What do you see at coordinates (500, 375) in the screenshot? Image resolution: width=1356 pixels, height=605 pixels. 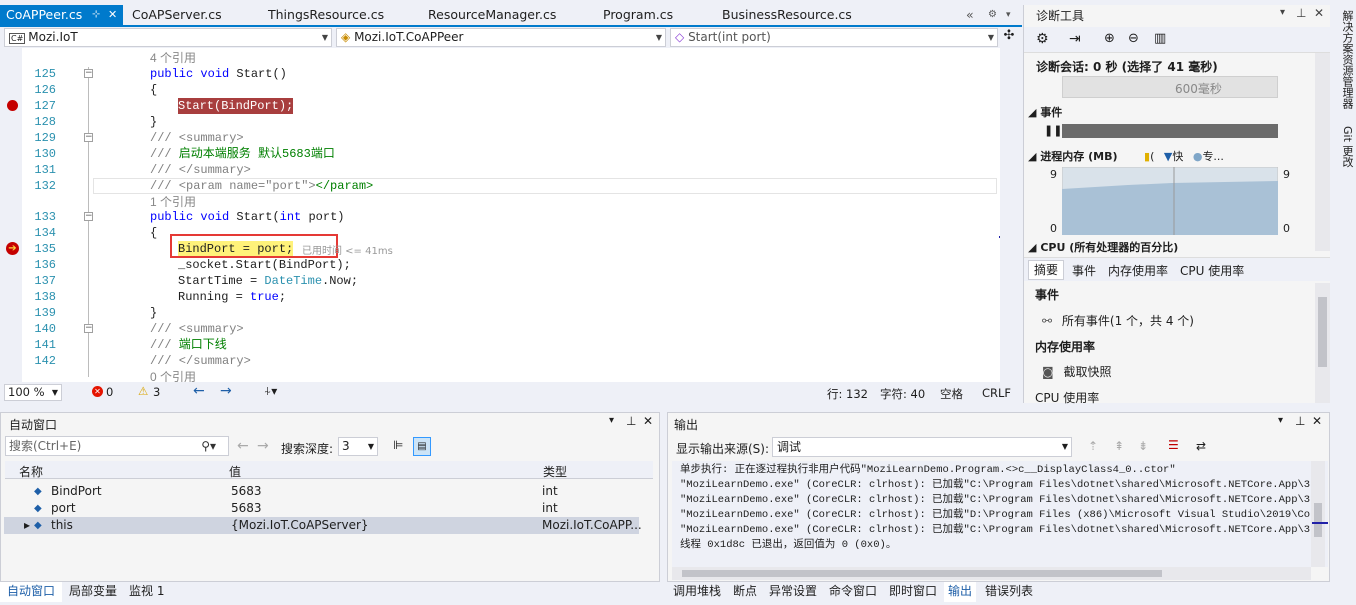 I see `reference-count: 0 个引用` at bounding box center [500, 375].